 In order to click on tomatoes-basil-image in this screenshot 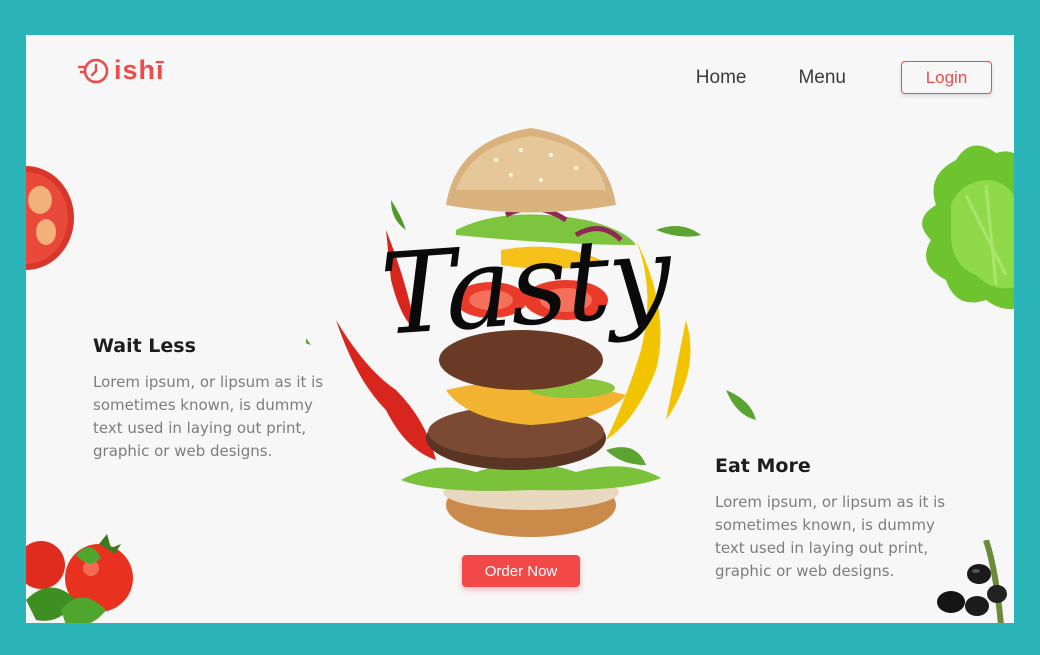, I will do `click(79, 578)`.